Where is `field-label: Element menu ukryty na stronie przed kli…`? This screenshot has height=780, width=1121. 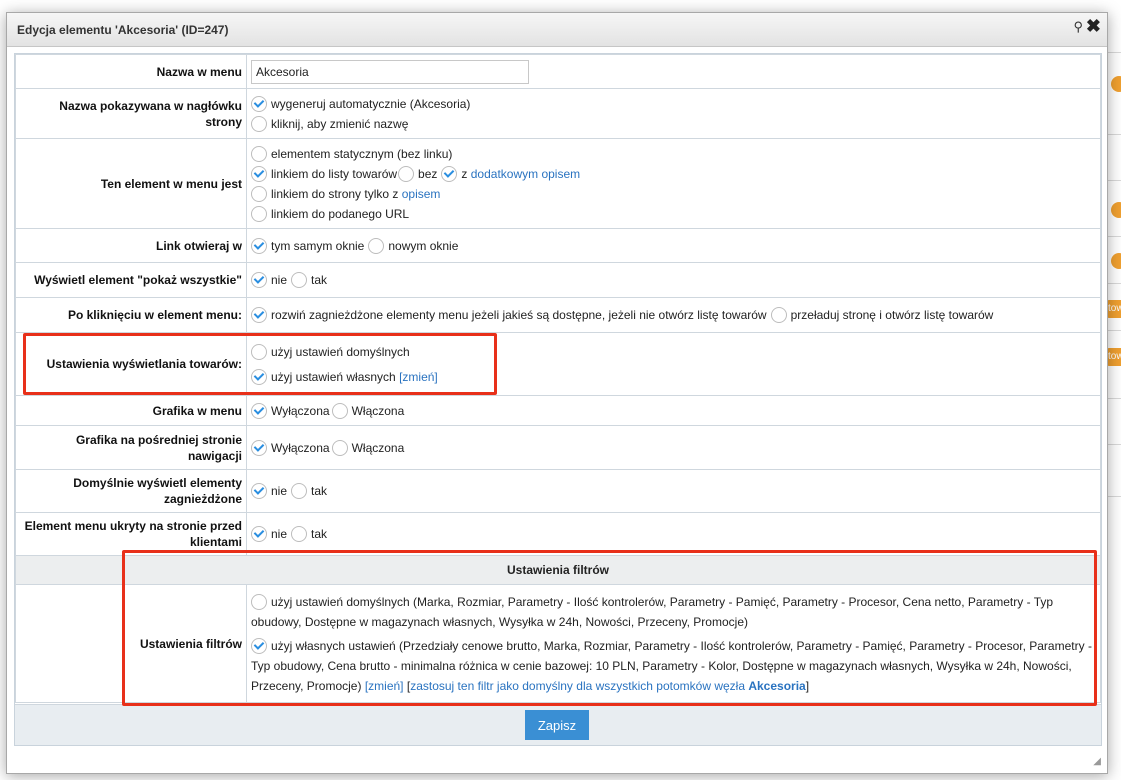
field-label: Element menu ukryty na stronie przed kli… is located at coordinates (131, 534).